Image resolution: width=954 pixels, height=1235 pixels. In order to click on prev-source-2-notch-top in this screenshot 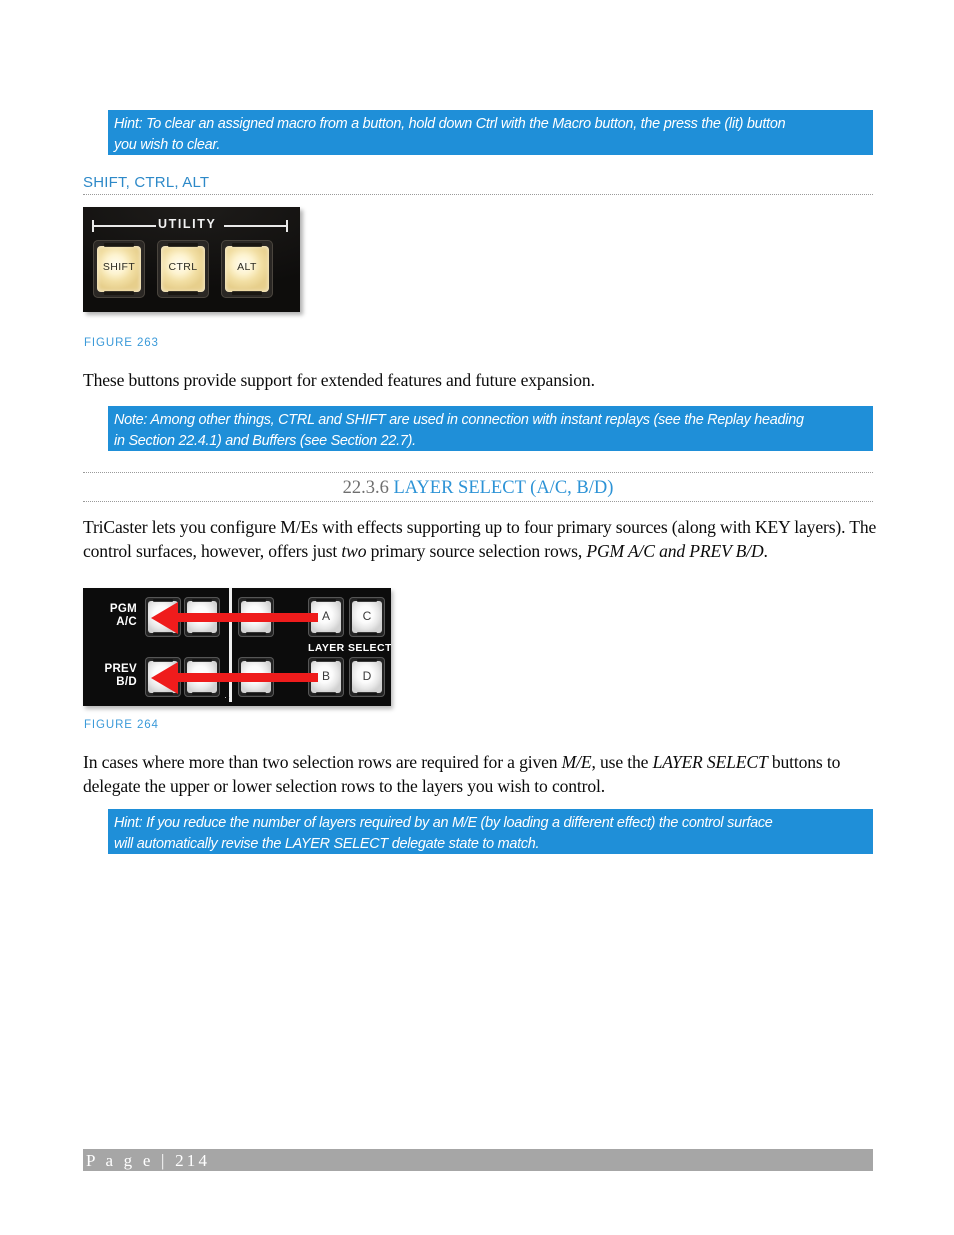, I will do `click(202, 660)`.